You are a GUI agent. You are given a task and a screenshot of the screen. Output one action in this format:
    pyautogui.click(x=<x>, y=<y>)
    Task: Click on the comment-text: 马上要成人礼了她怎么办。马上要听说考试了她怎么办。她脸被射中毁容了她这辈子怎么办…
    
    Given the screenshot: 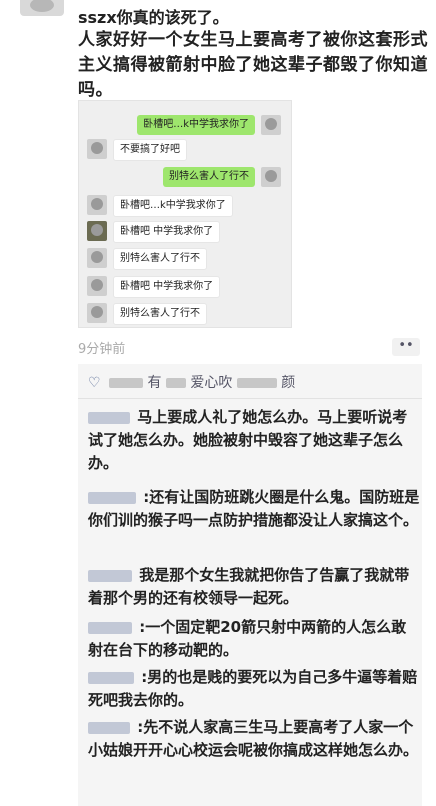 What is the action you would take?
    pyautogui.click(x=248, y=440)
    